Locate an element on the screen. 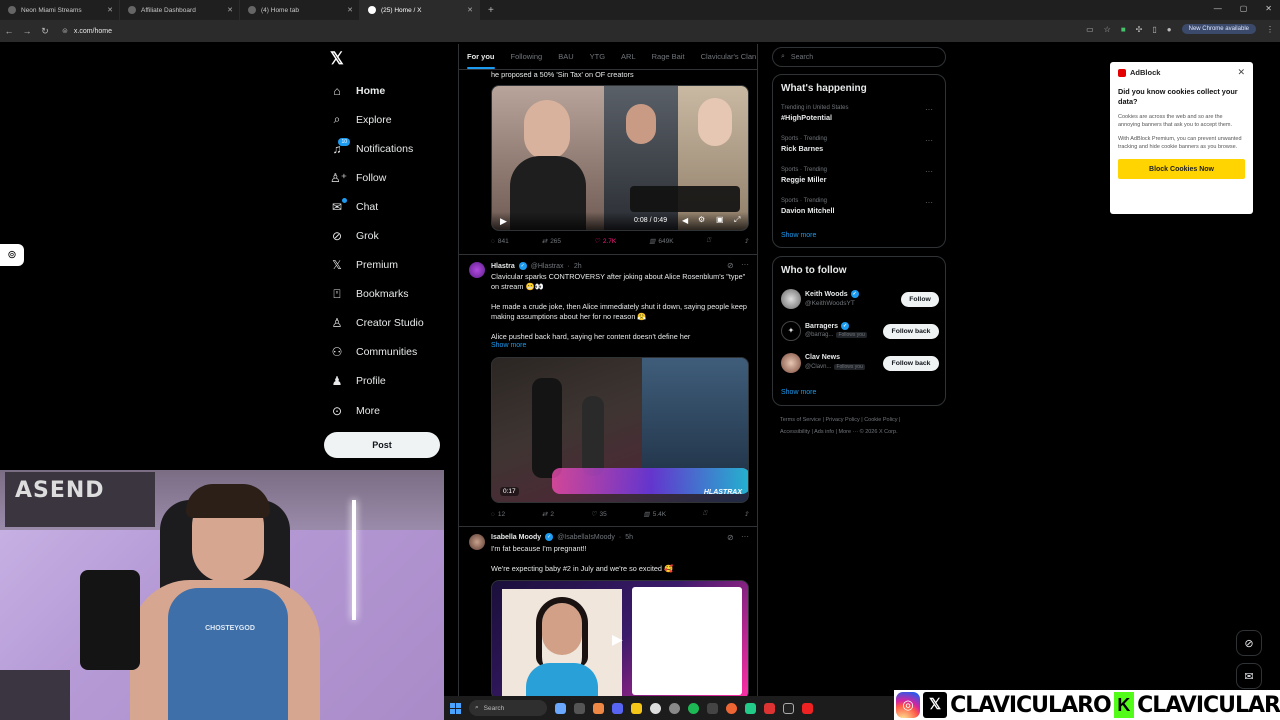 The image size is (1280, 720). new-tab-icon: + is located at coordinates (491, 10).